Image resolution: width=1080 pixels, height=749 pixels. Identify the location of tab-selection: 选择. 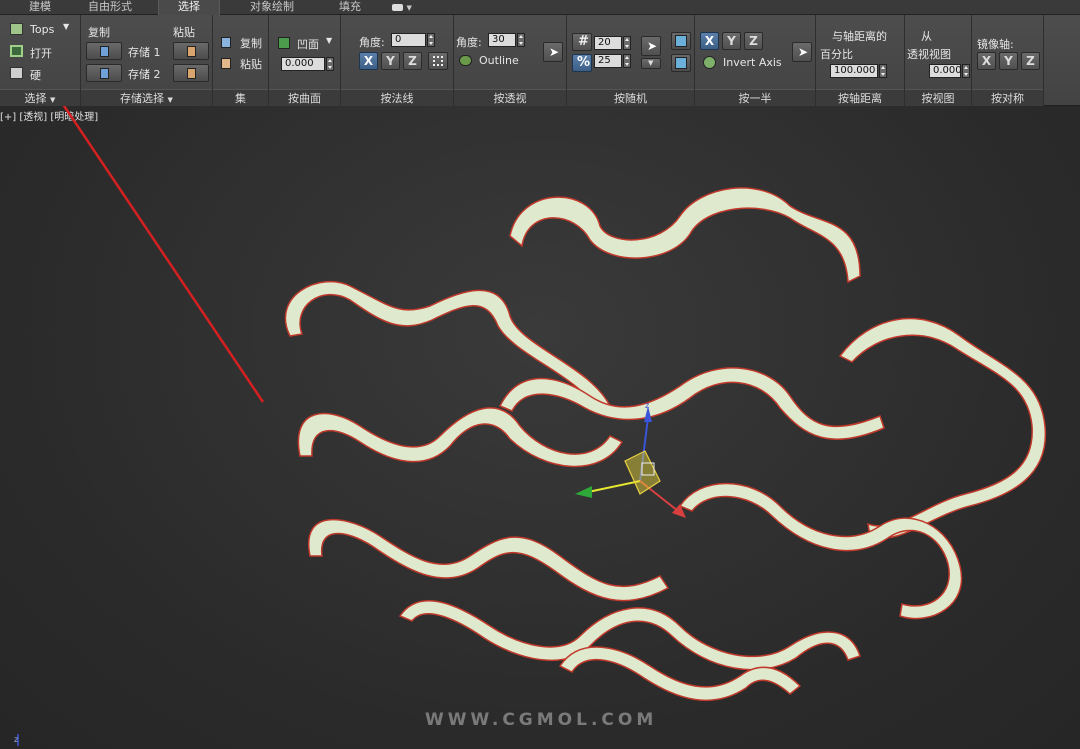
(189, 7).